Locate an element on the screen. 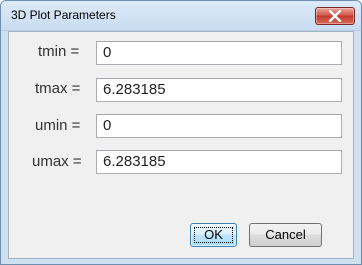  umax-label: umax = is located at coordinates (57, 161).